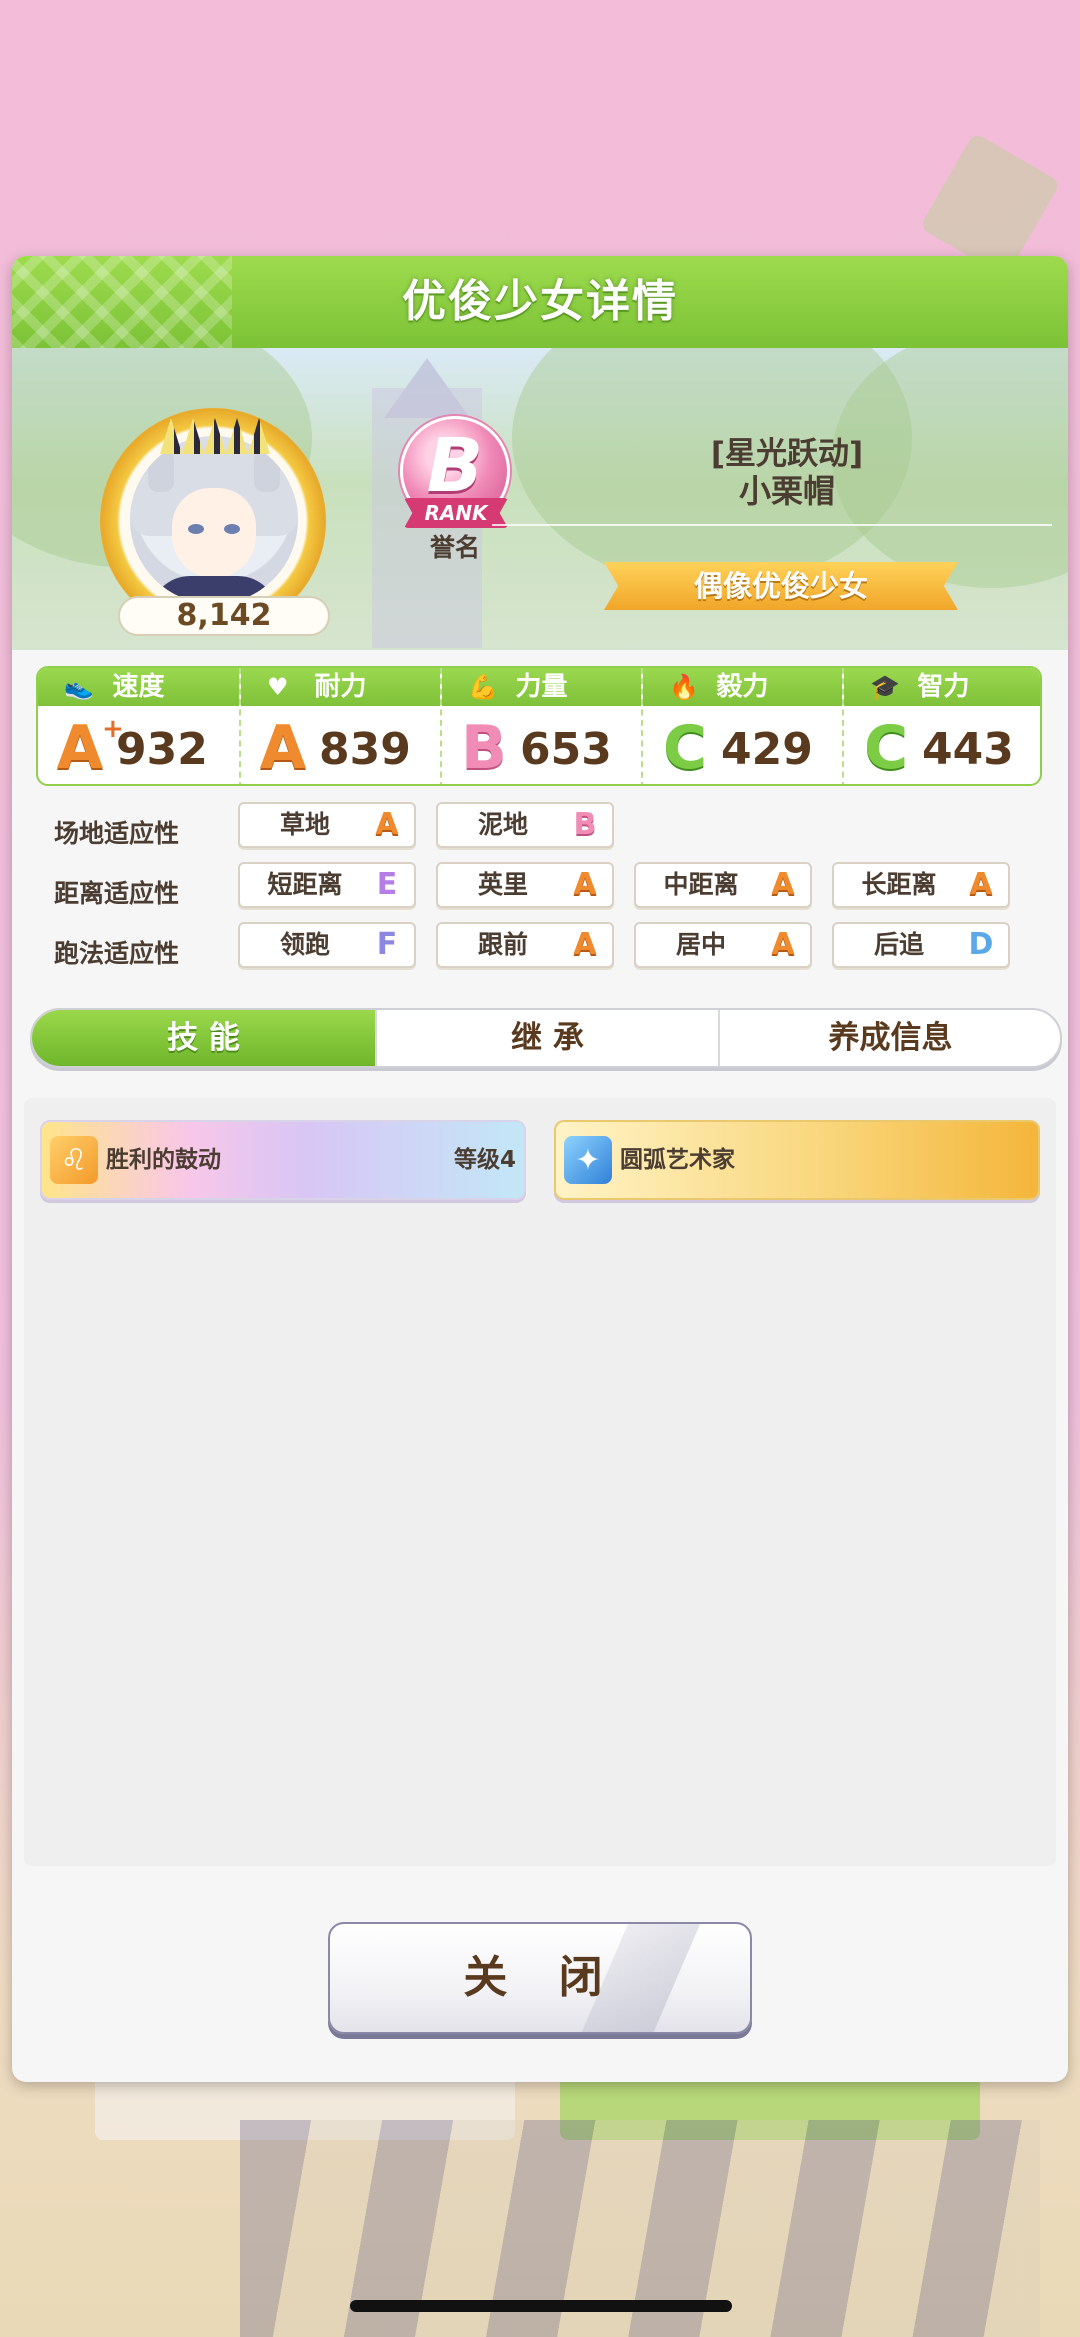 This screenshot has height=2337, width=1080. I want to click on aptitude-chip: 中距离 A, so click(723, 885).